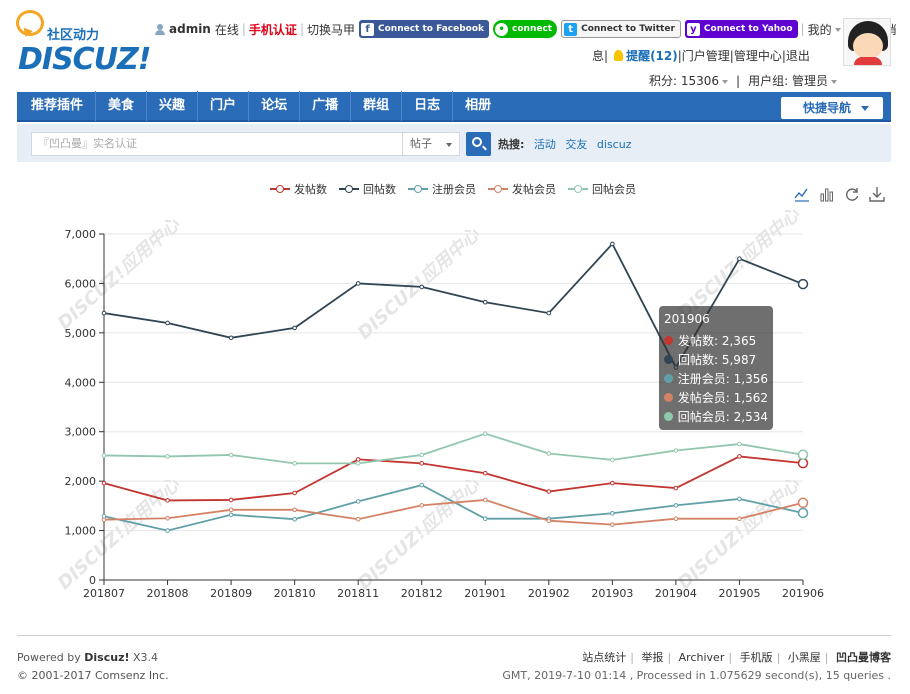  What do you see at coordinates (377, 106) in the screenshot?
I see `nav-item-groups: 群组` at bounding box center [377, 106].